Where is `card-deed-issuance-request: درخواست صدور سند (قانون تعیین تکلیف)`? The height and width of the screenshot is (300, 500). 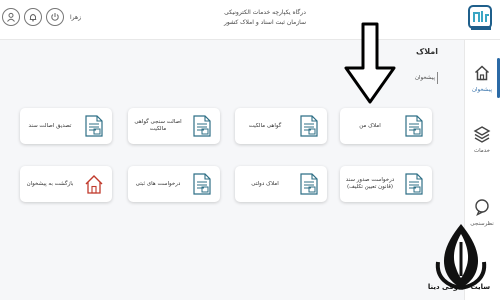 card-deed-issuance-request: درخواست صدور سند (قانون تعیین تکلیف) is located at coordinates (386, 184).